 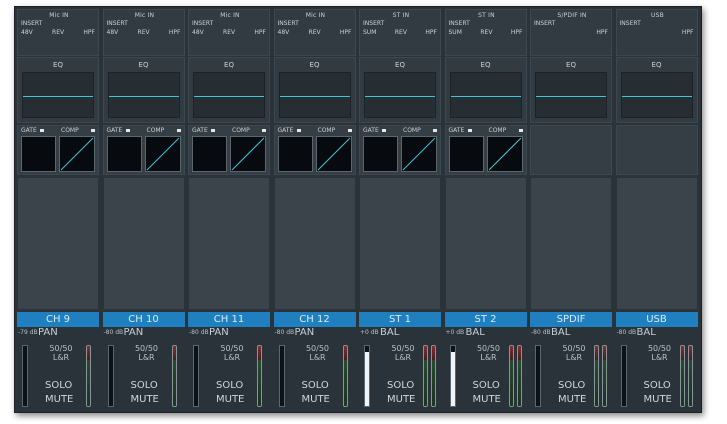 I want to click on channel-name: SPDIF, so click(x=571, y=319).